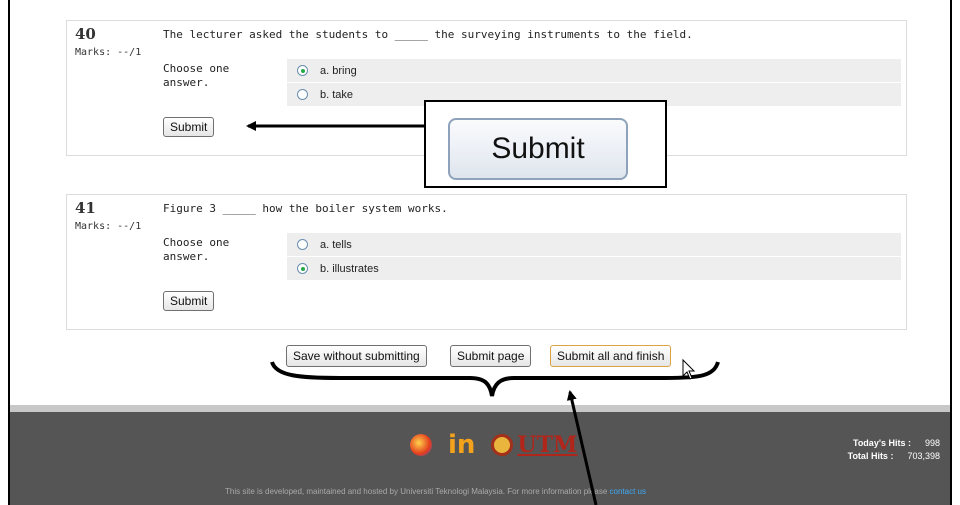  I want to click on todays-hits-value: 998, so click(932, 443).